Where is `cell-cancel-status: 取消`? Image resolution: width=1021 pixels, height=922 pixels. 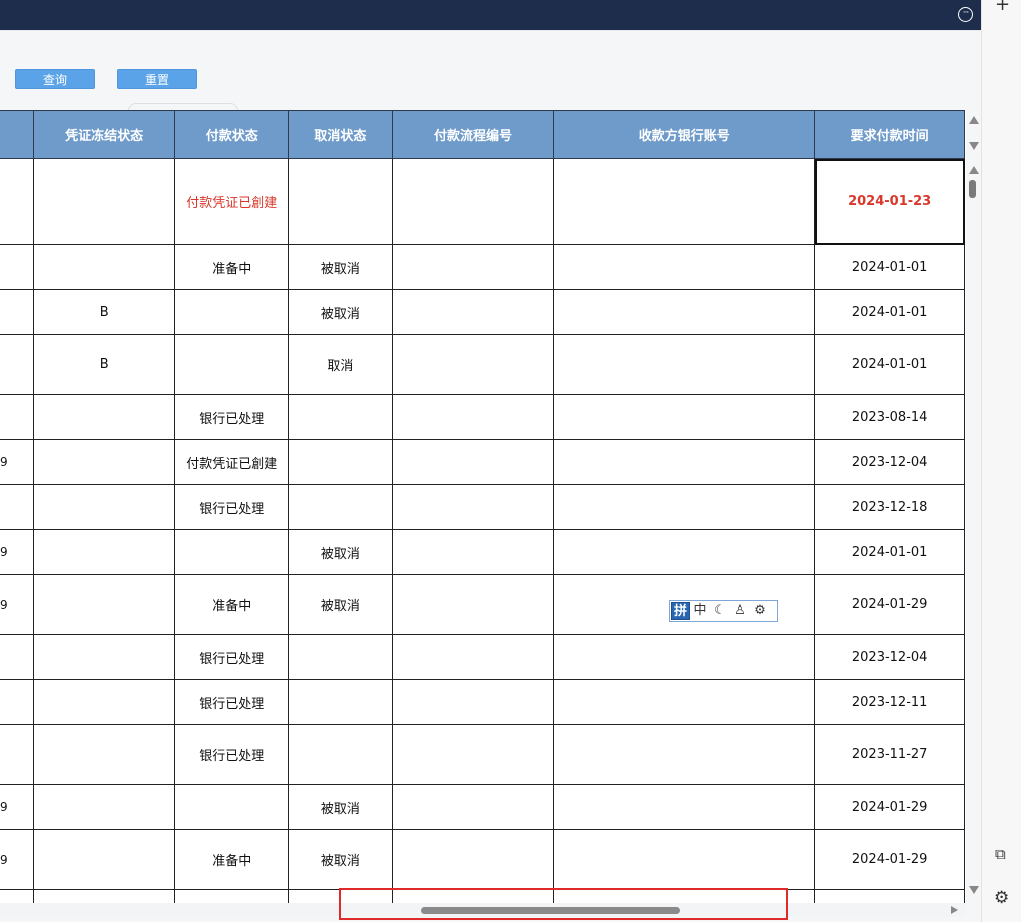
cell-cancel-status: 取消 is located at coordinates (340, 364).